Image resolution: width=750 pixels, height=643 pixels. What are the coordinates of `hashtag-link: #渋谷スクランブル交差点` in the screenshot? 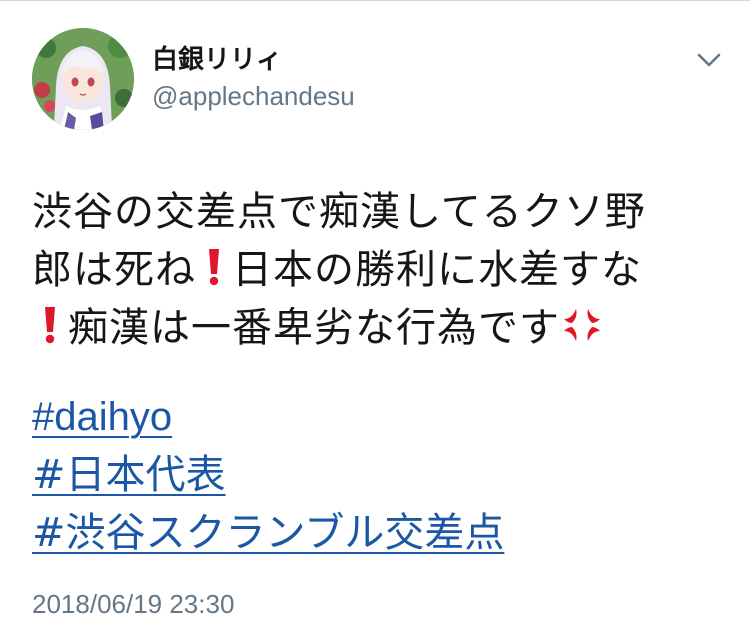 It's located at (268, 533).